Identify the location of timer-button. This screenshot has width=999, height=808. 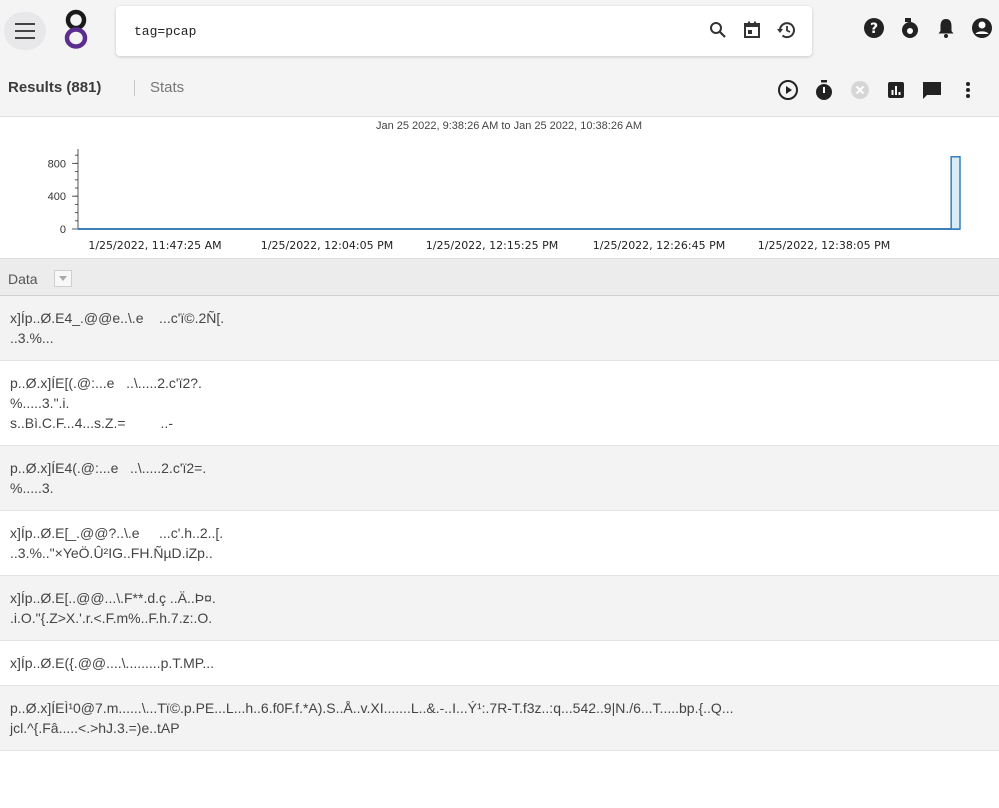
(824, 90).